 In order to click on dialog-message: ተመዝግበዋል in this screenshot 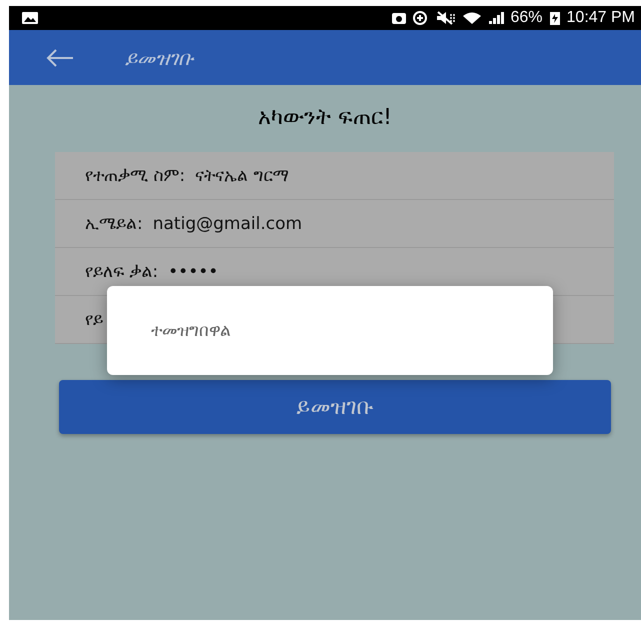, I will do `click(191, 330)`.